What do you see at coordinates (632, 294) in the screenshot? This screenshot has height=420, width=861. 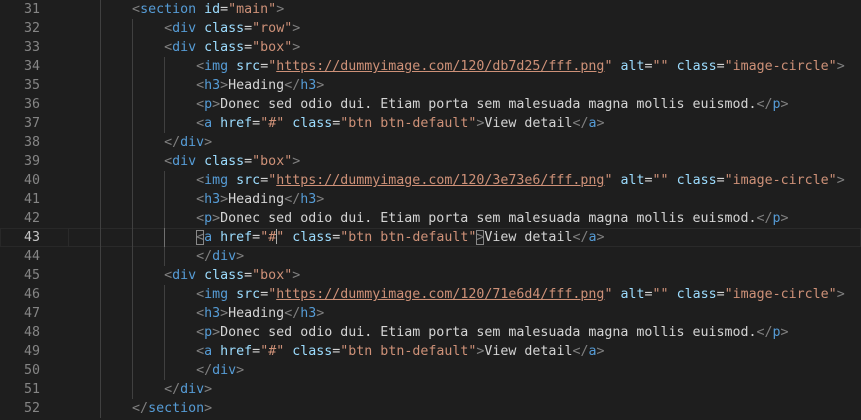 I see `code-token: alt` at bounding box center [632, 294].